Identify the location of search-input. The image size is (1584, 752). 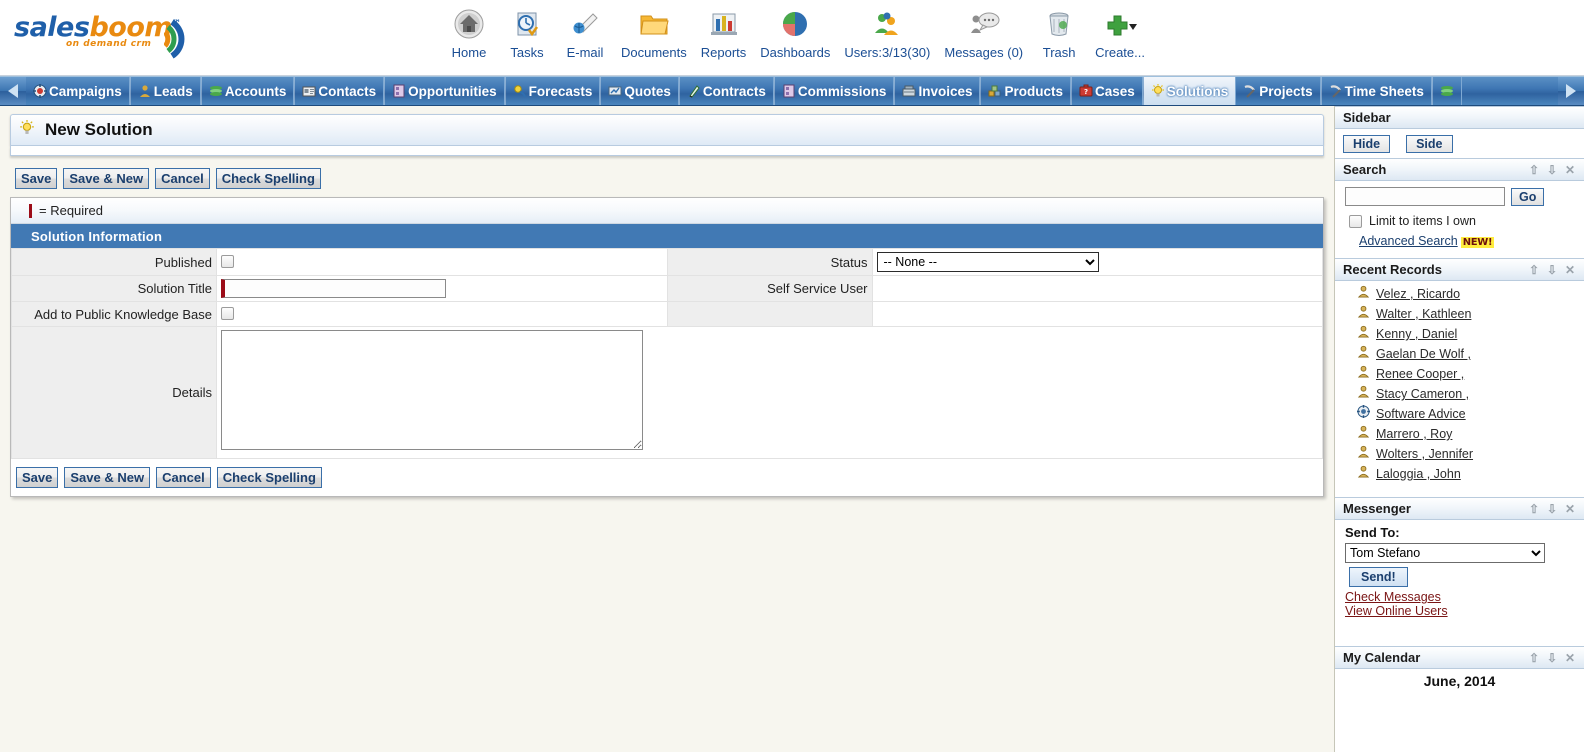
(1425, 196).